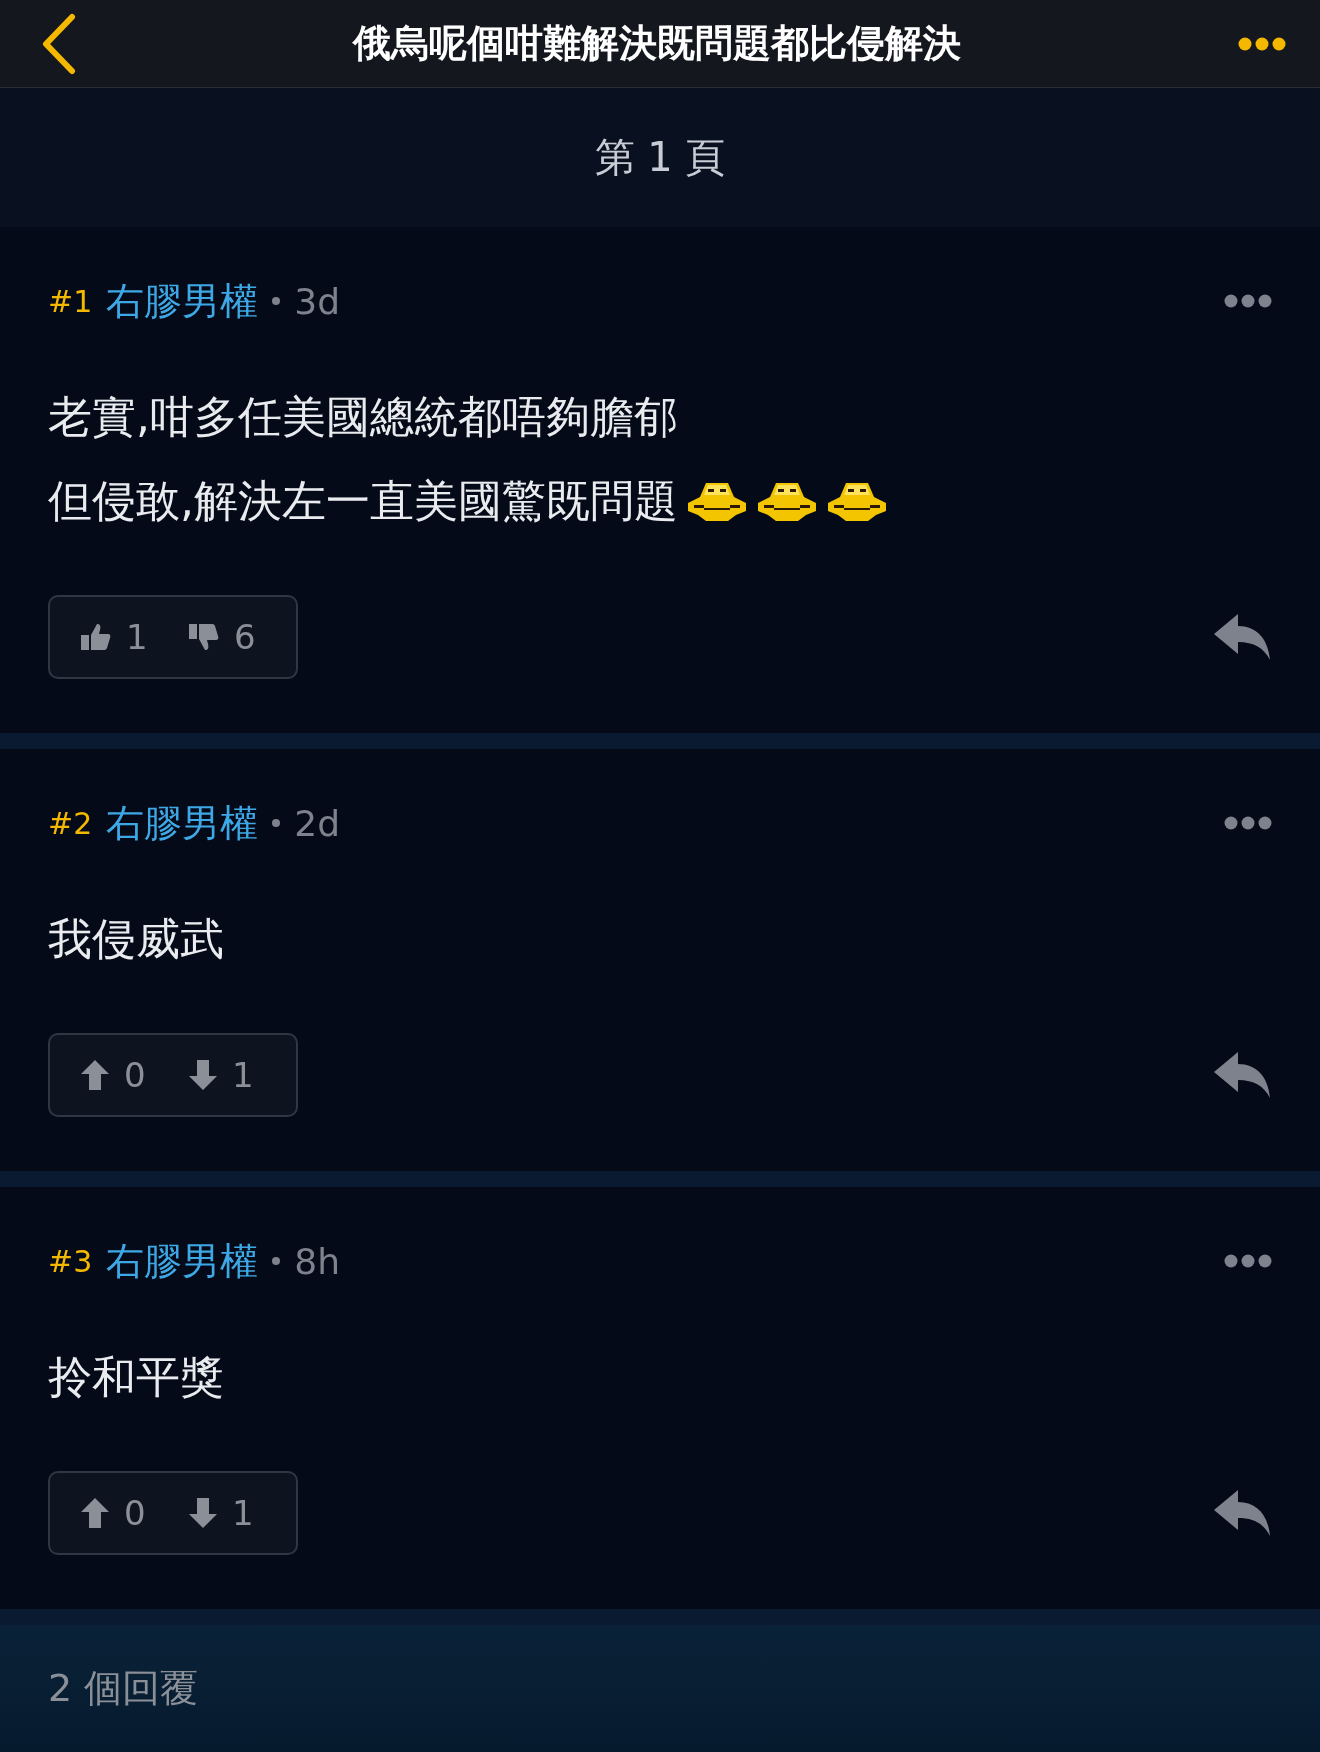 This screenshot has width=1320, height=1752. What do you see at coordinates (96, 637) in the screenshot?
I see `thumbs-up-icon` at bounding box center [96, 637].